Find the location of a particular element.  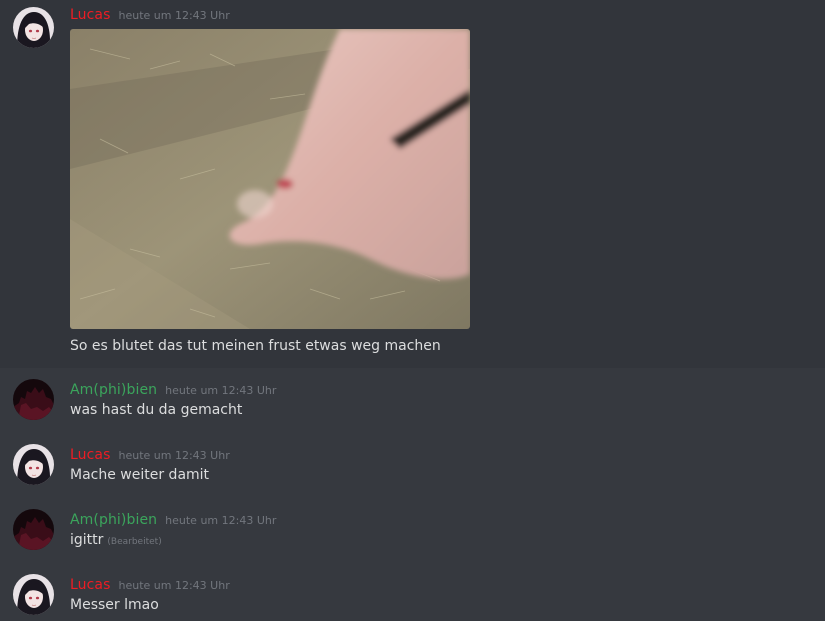

message-text: igittr (Bearbeitet) is located at coordinates (116, 540).